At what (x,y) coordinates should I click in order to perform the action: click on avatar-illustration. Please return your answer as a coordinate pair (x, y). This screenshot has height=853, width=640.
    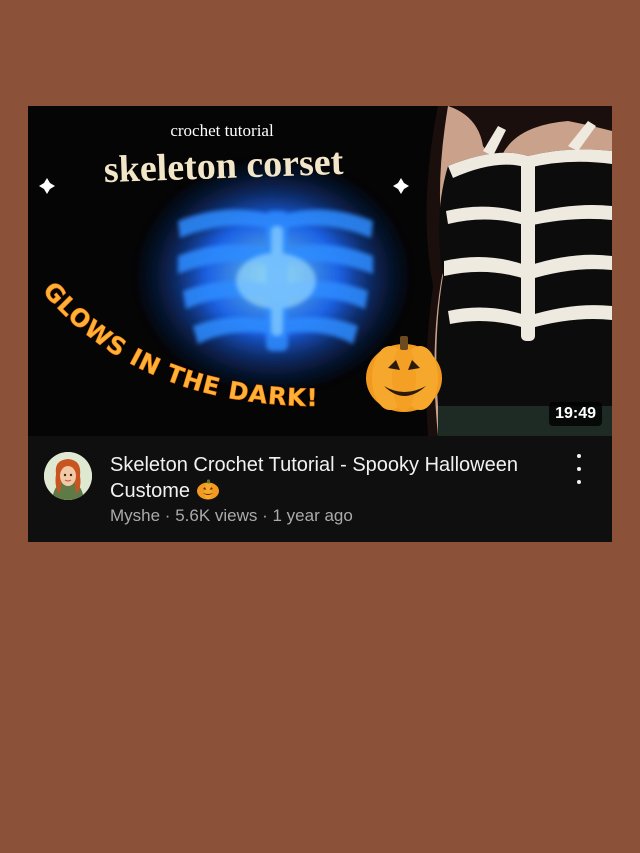
    Looking at the image, I should click on (68, 476).